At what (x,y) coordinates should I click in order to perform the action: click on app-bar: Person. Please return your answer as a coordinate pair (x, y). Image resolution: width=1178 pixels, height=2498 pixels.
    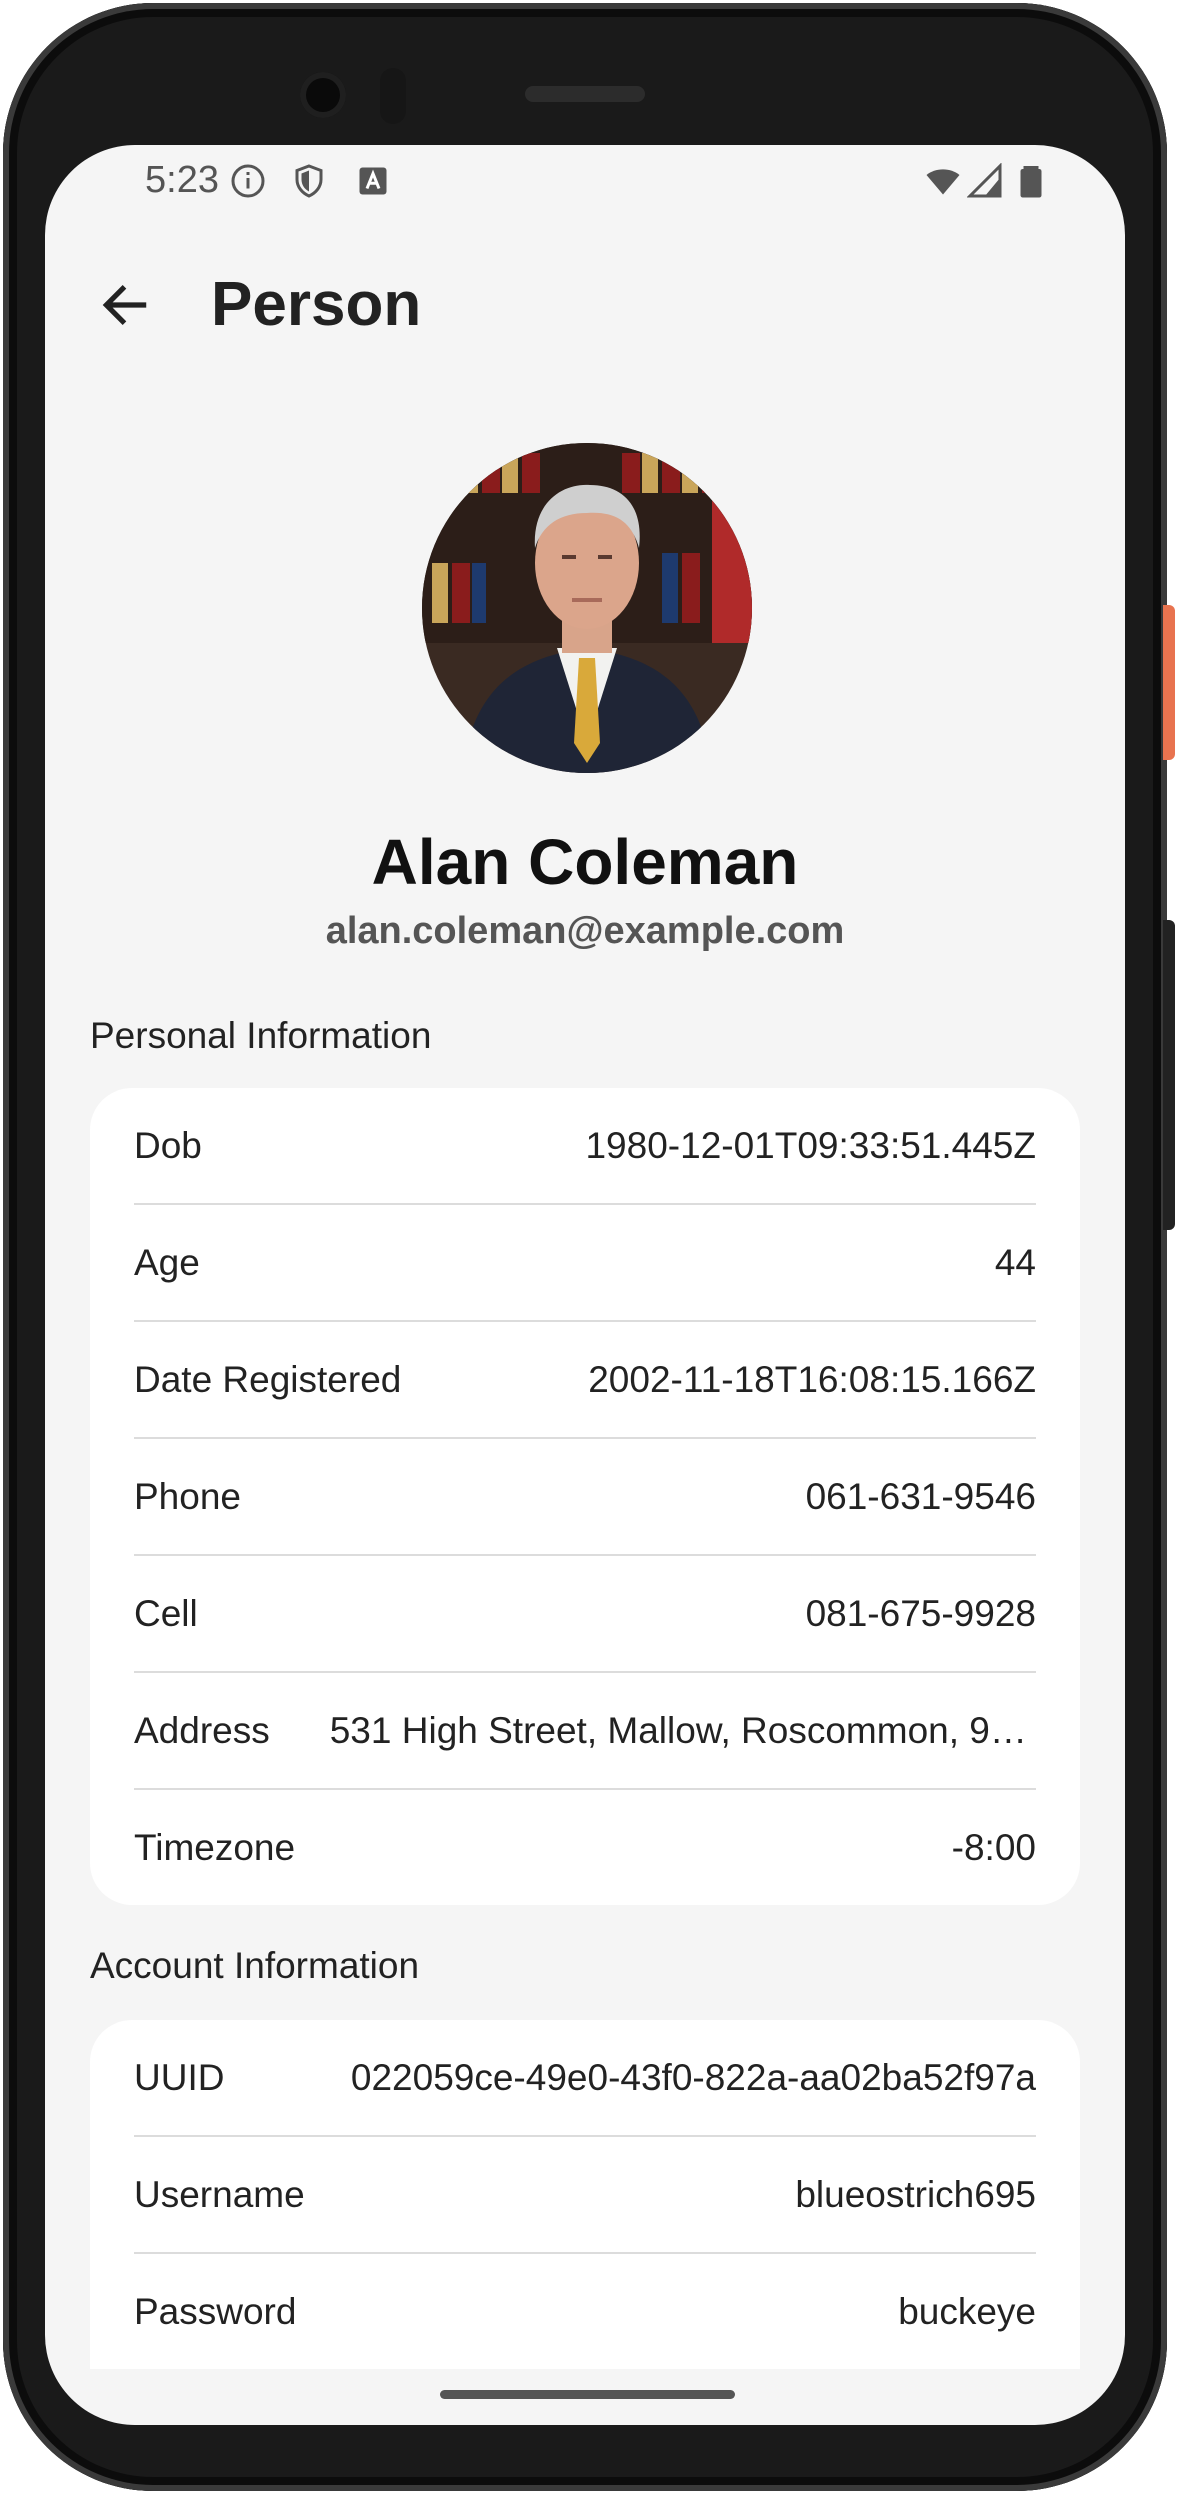
    Looking at the image, I should click on (585, 305).